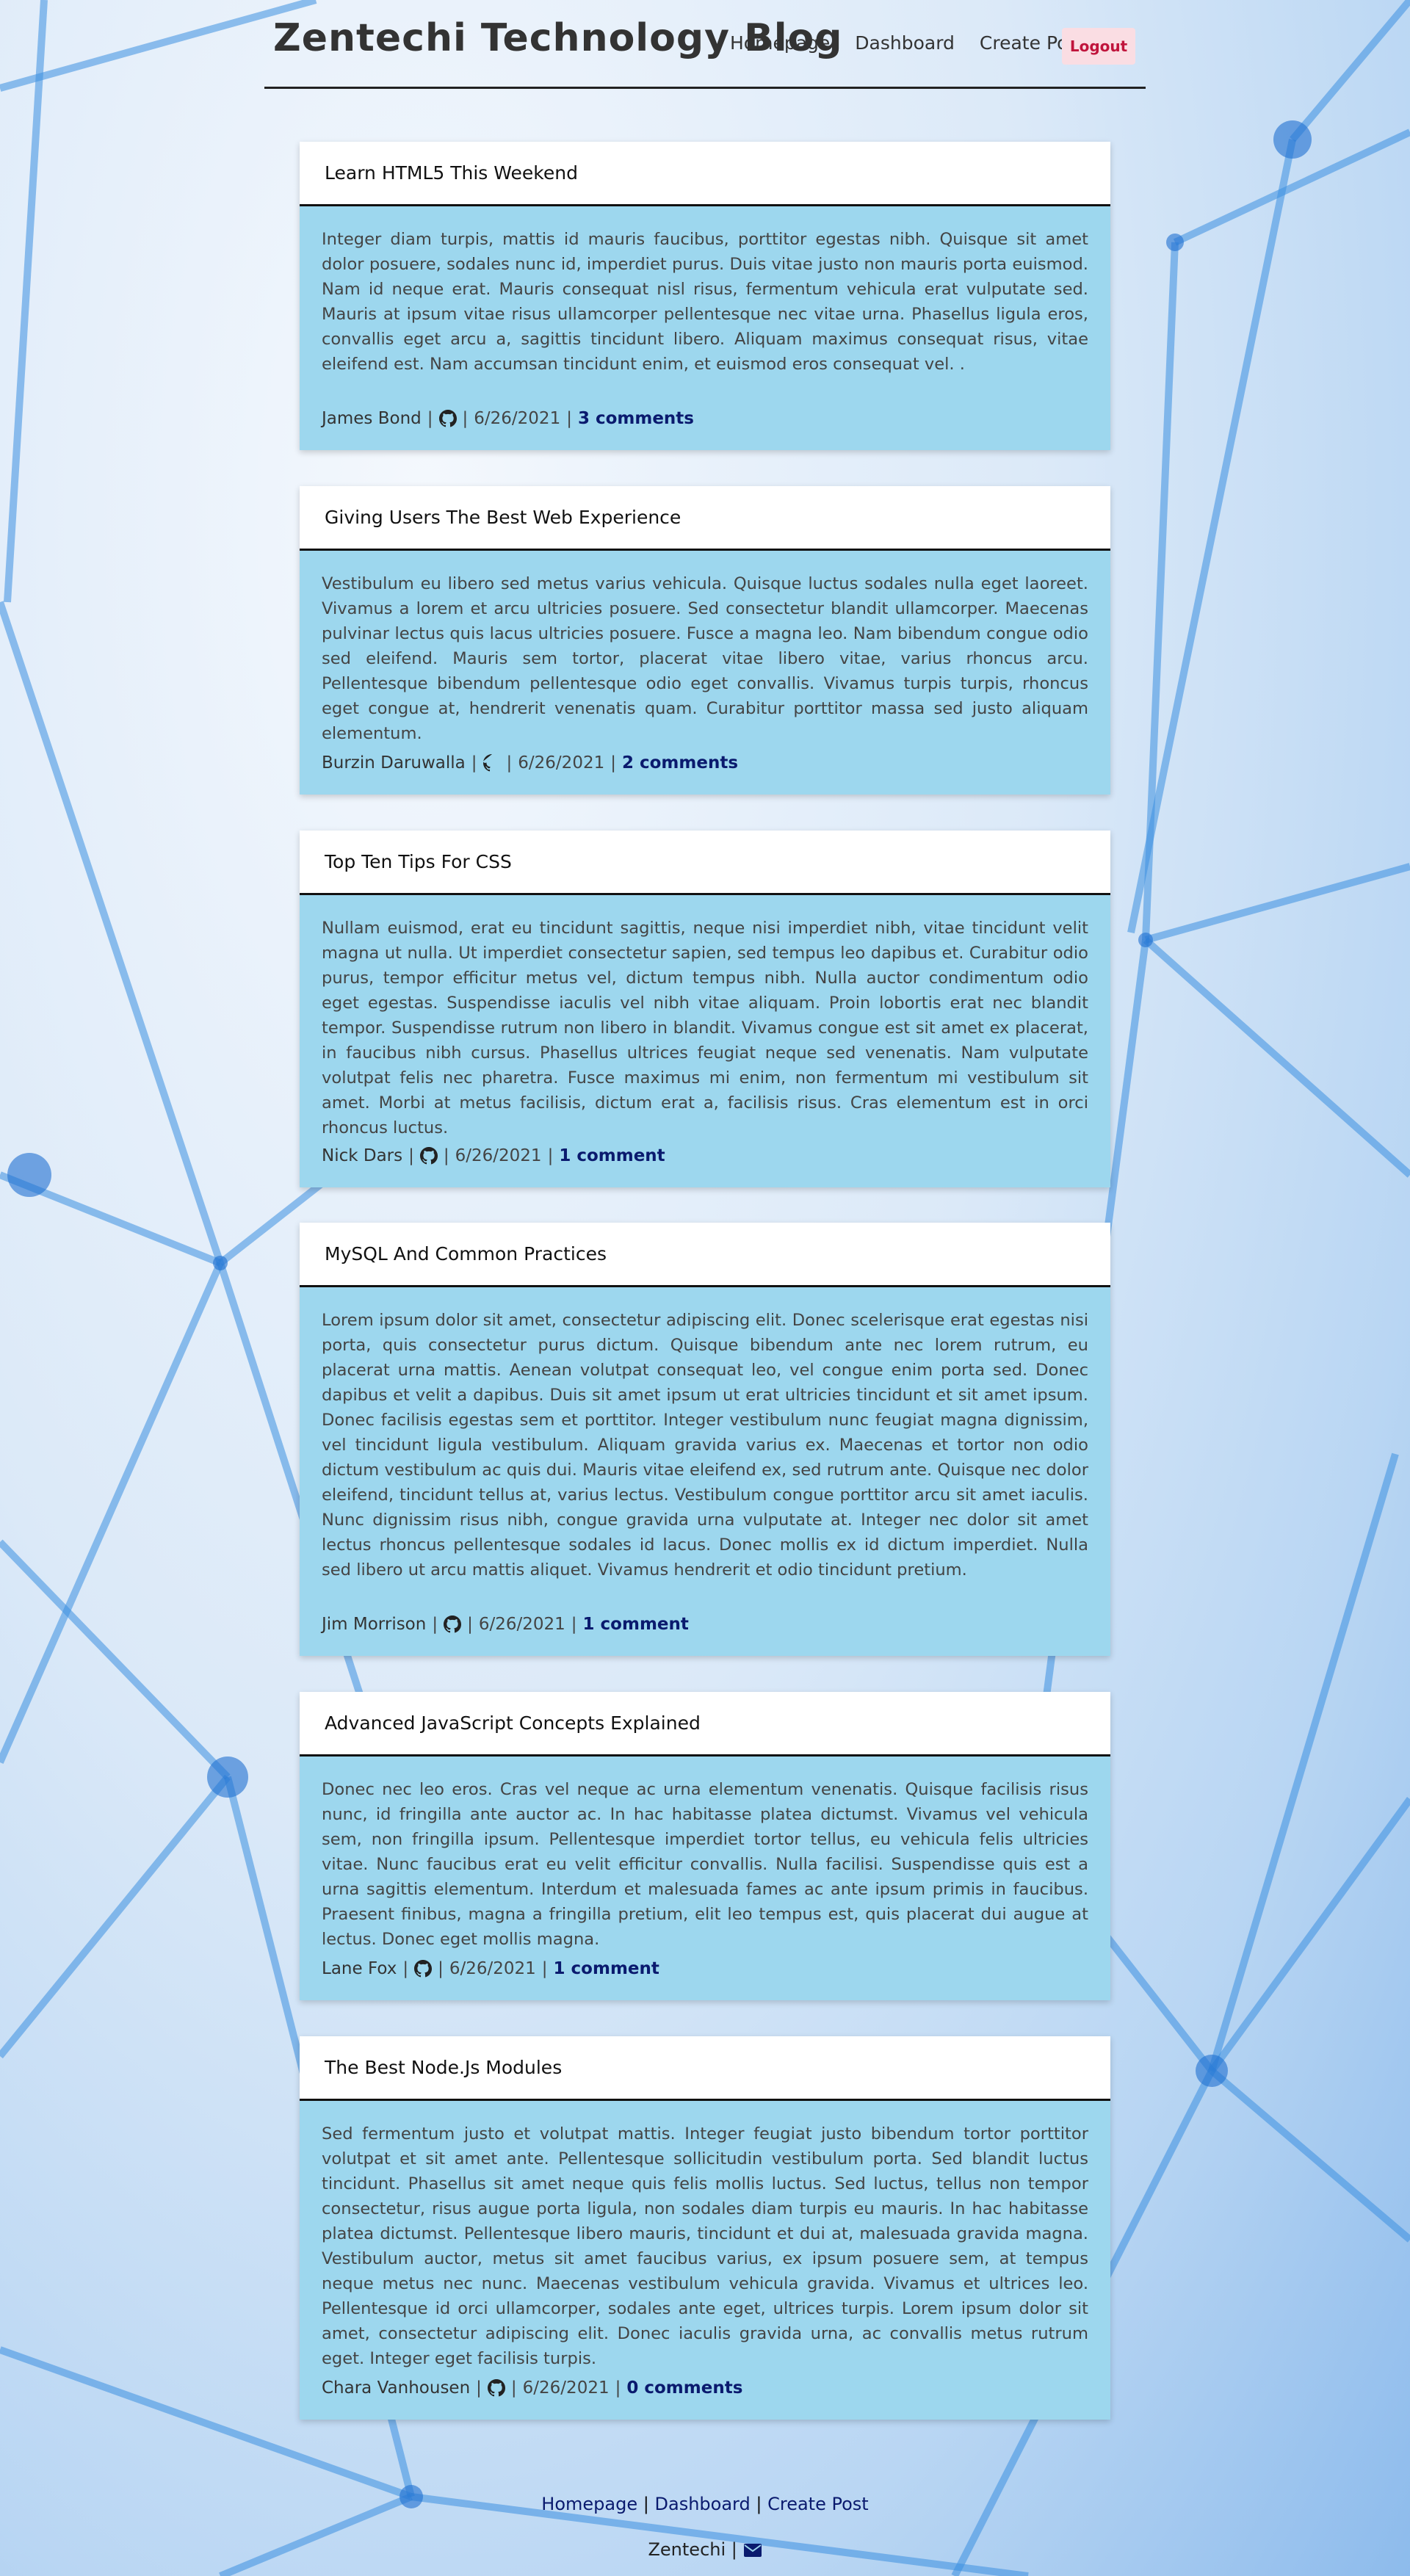 Image resolution: width=1410 pixels, height=2576 pixels. Describe the element at coordinates (396, 2388) in the screenshot. I see `post-author: Chara Vanhousen` at that location.